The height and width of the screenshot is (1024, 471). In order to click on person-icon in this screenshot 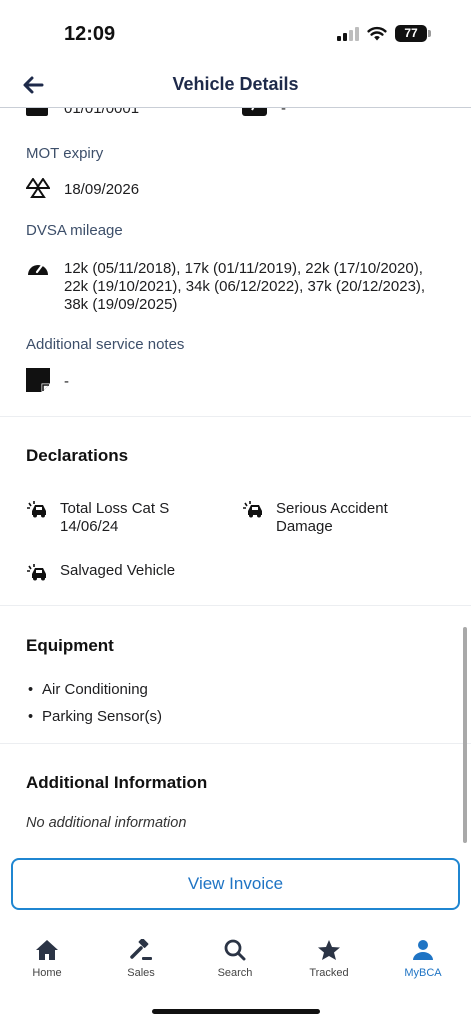, I will do `click(423, 950)`.